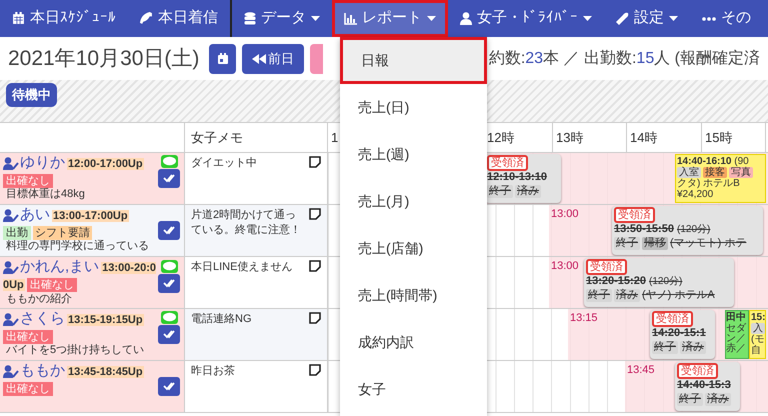  I want to click on menu-item: 成約内訳, so click(413, 342).